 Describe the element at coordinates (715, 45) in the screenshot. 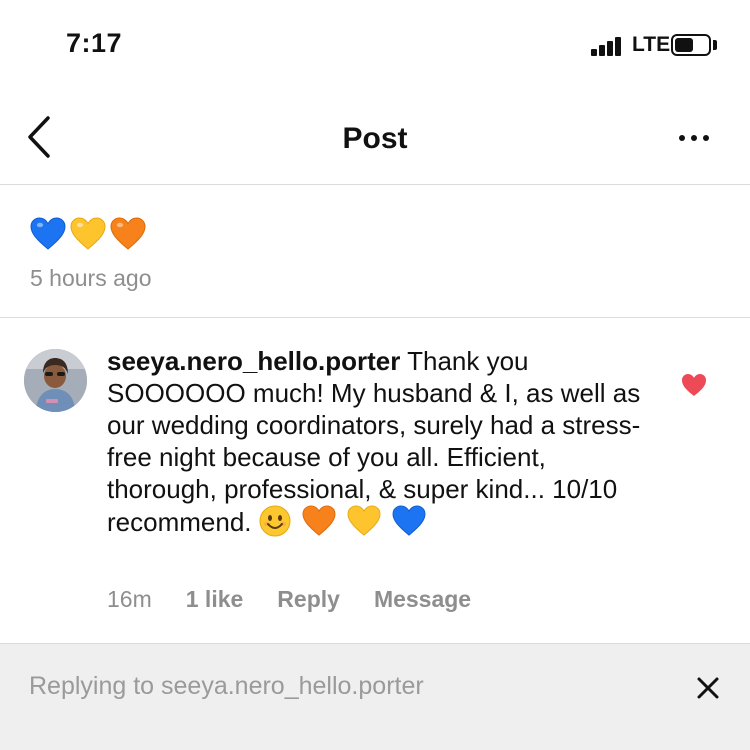

I see `battery-cap` at that location.